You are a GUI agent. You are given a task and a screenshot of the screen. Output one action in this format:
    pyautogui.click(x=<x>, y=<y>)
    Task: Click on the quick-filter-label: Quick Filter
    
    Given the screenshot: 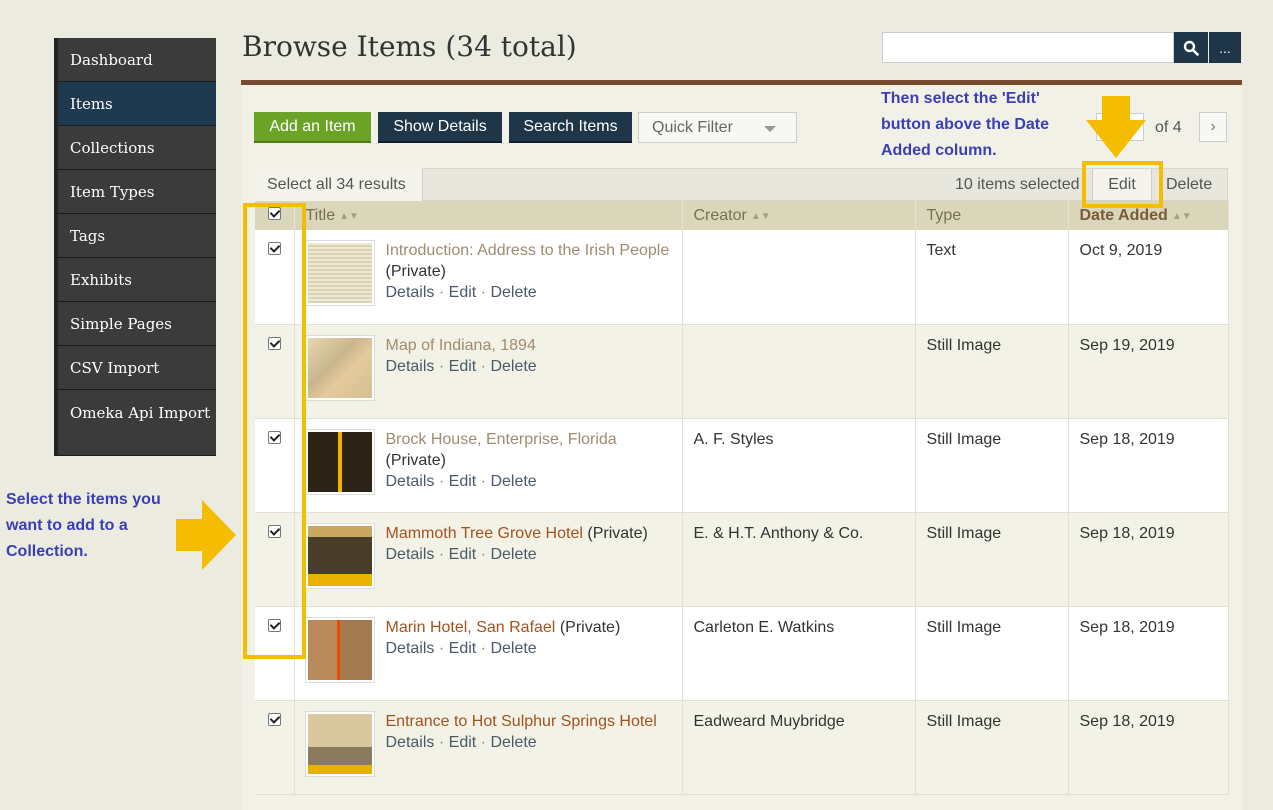 What is the action you would take?
    pyautogui.click(x=692, y=127)
    